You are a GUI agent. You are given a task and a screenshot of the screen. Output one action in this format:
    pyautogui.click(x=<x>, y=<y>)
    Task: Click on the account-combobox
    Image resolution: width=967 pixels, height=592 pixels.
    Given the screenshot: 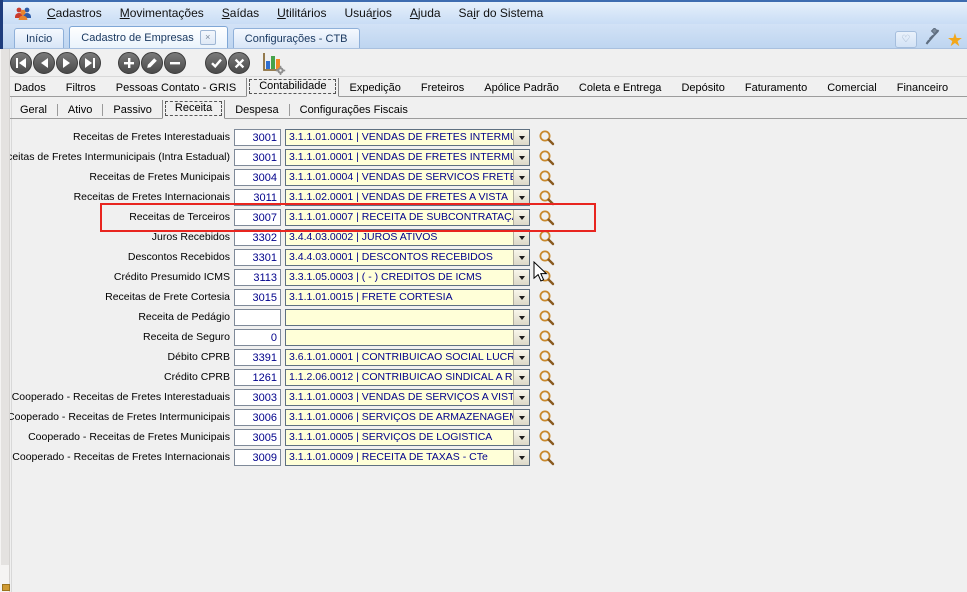 What is the action you would take?
    pyautogui.click(x=407, y=317)
    